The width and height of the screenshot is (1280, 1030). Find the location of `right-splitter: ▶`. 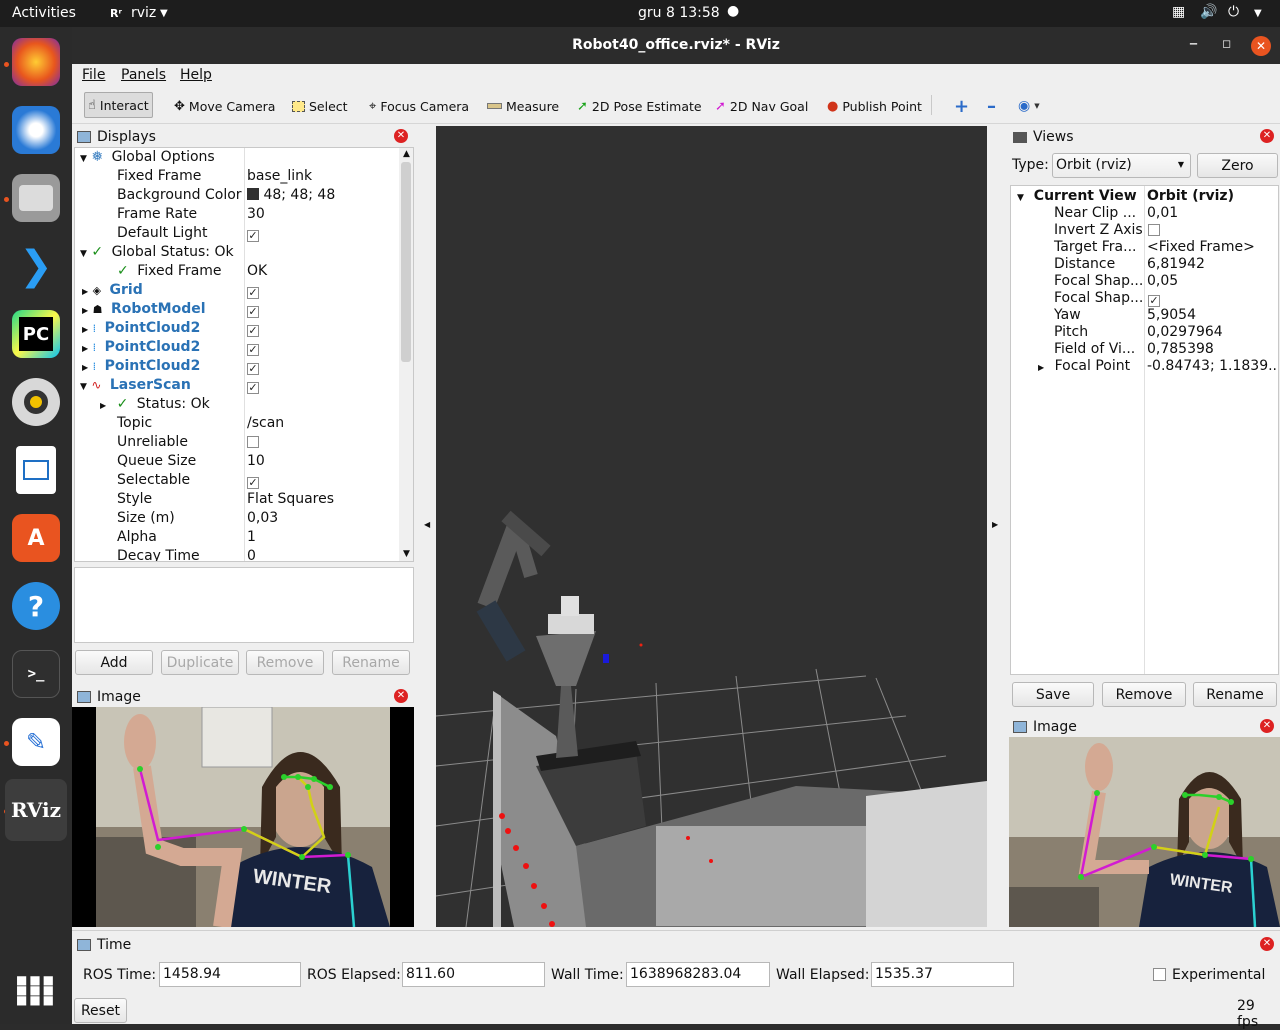

right-splitter: ▶ is located at coordinates (998, 527).